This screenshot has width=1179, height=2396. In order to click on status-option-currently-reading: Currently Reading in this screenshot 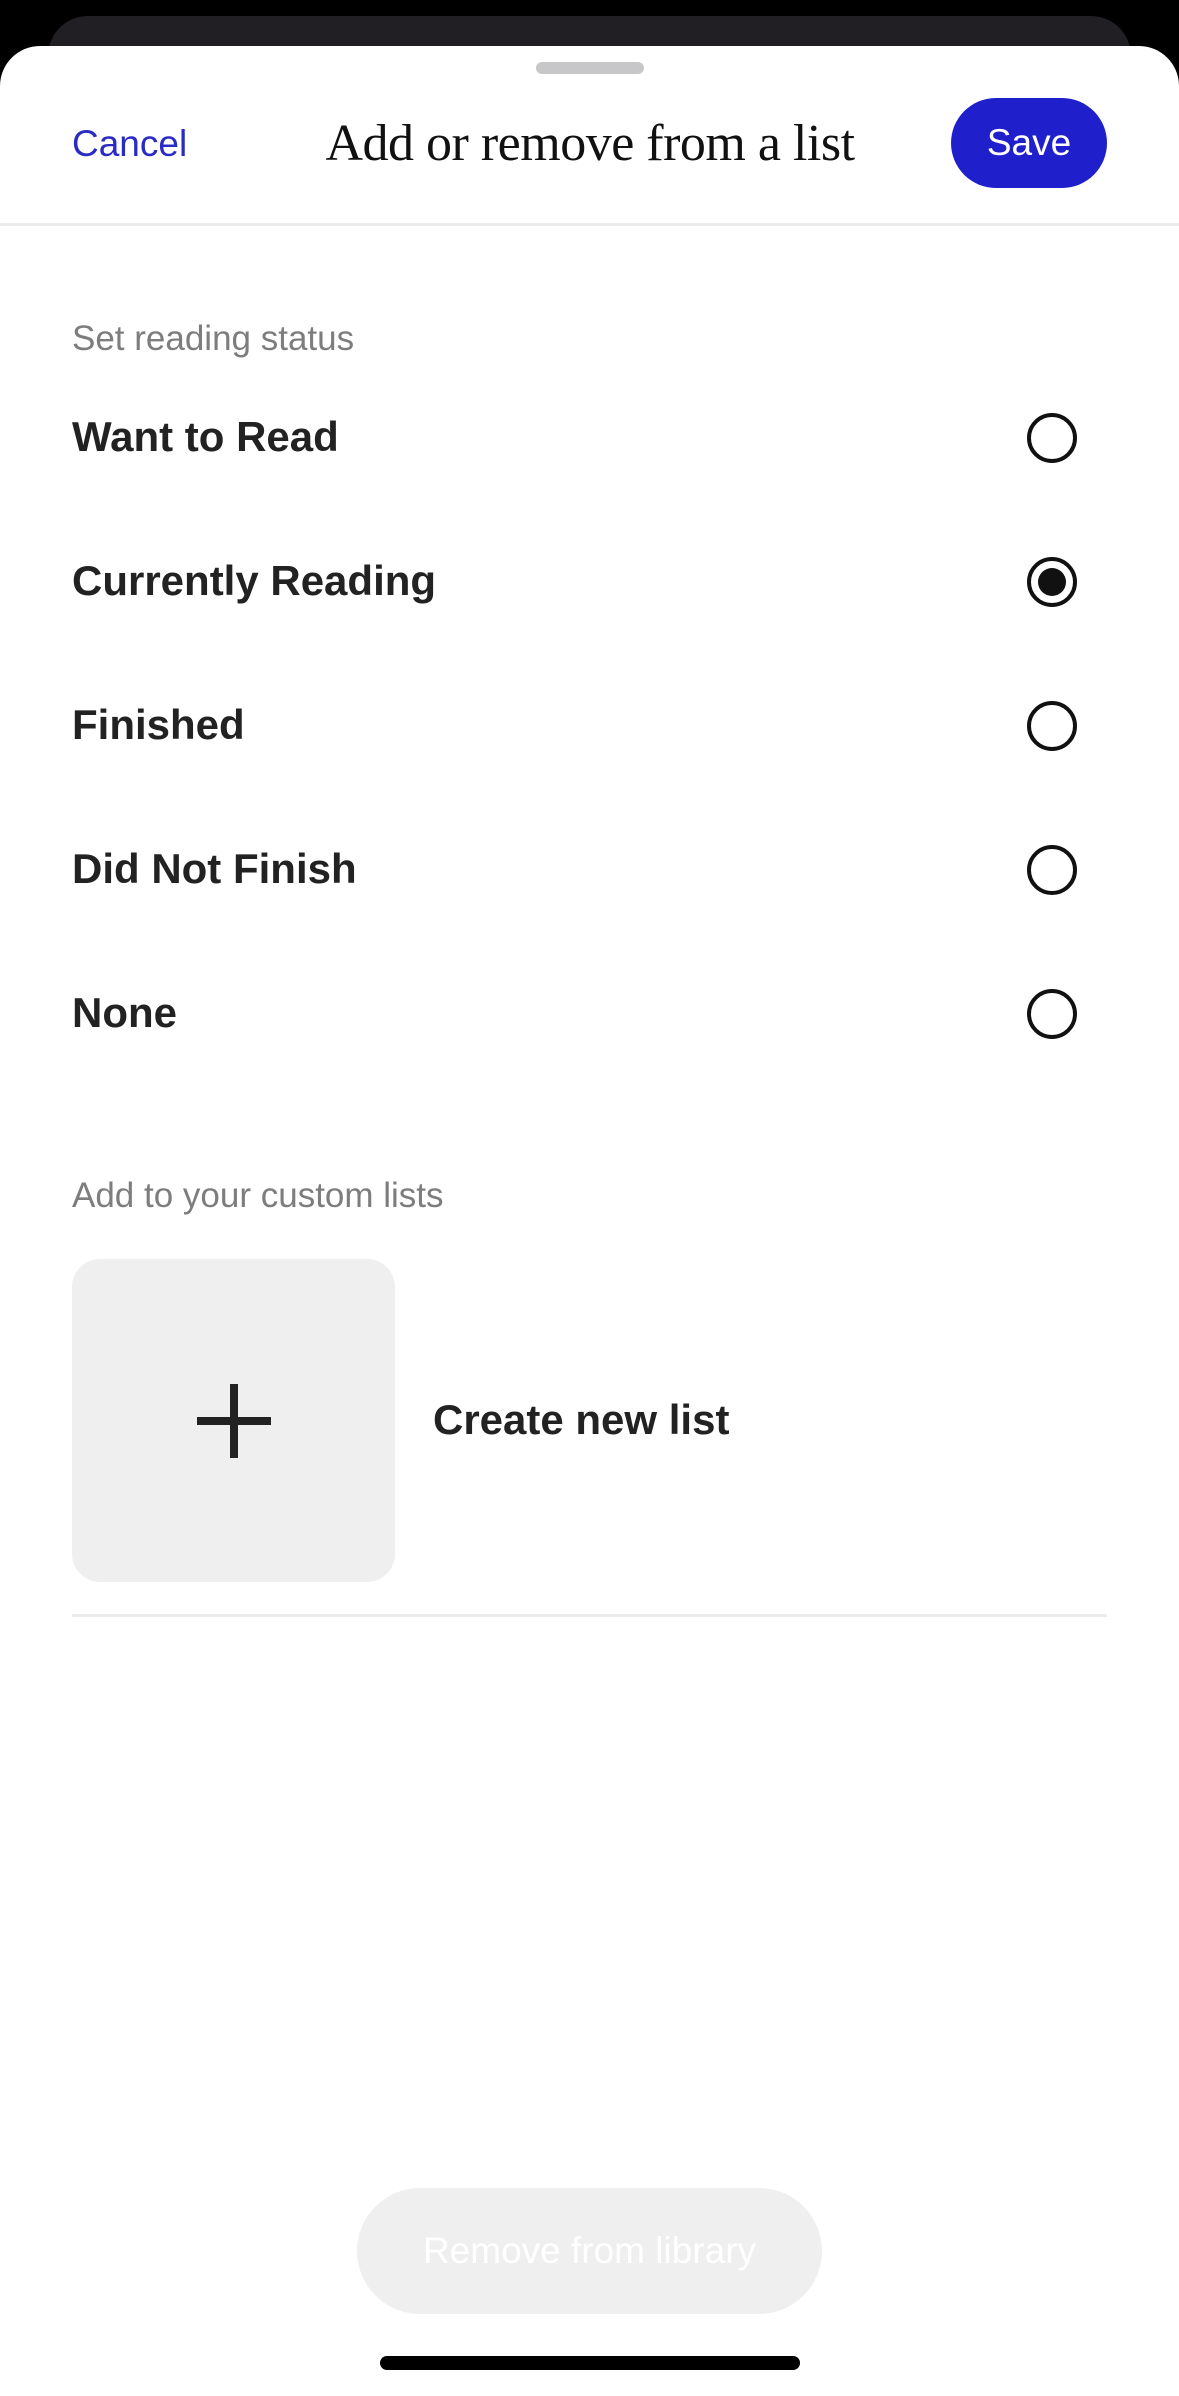, I will do `click(589, 581)`.